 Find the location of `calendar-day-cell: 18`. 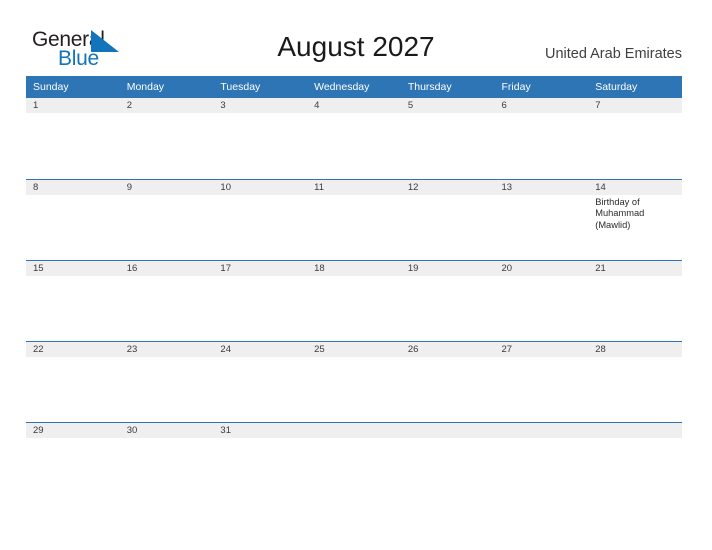

calendar-day-cell: 18 is located at coordinates (354, 300).